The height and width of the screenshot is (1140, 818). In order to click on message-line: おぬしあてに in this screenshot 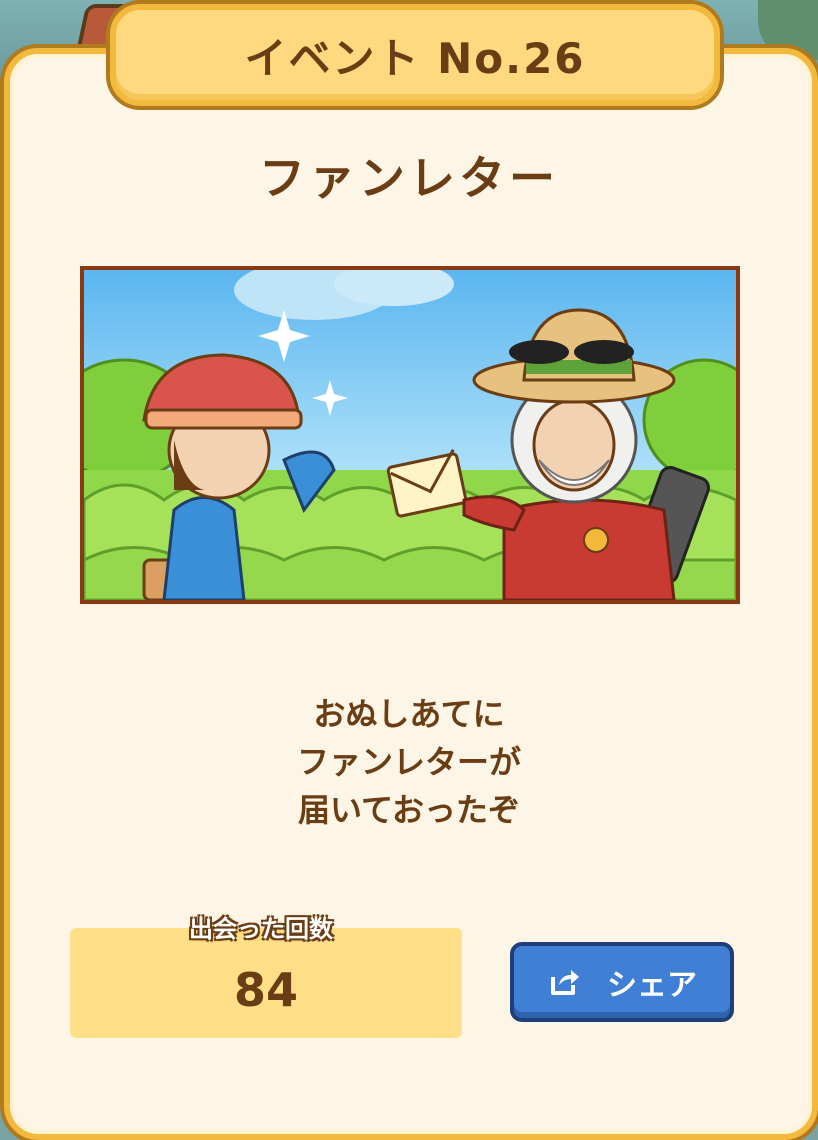, I will do `click(409, 714)`.